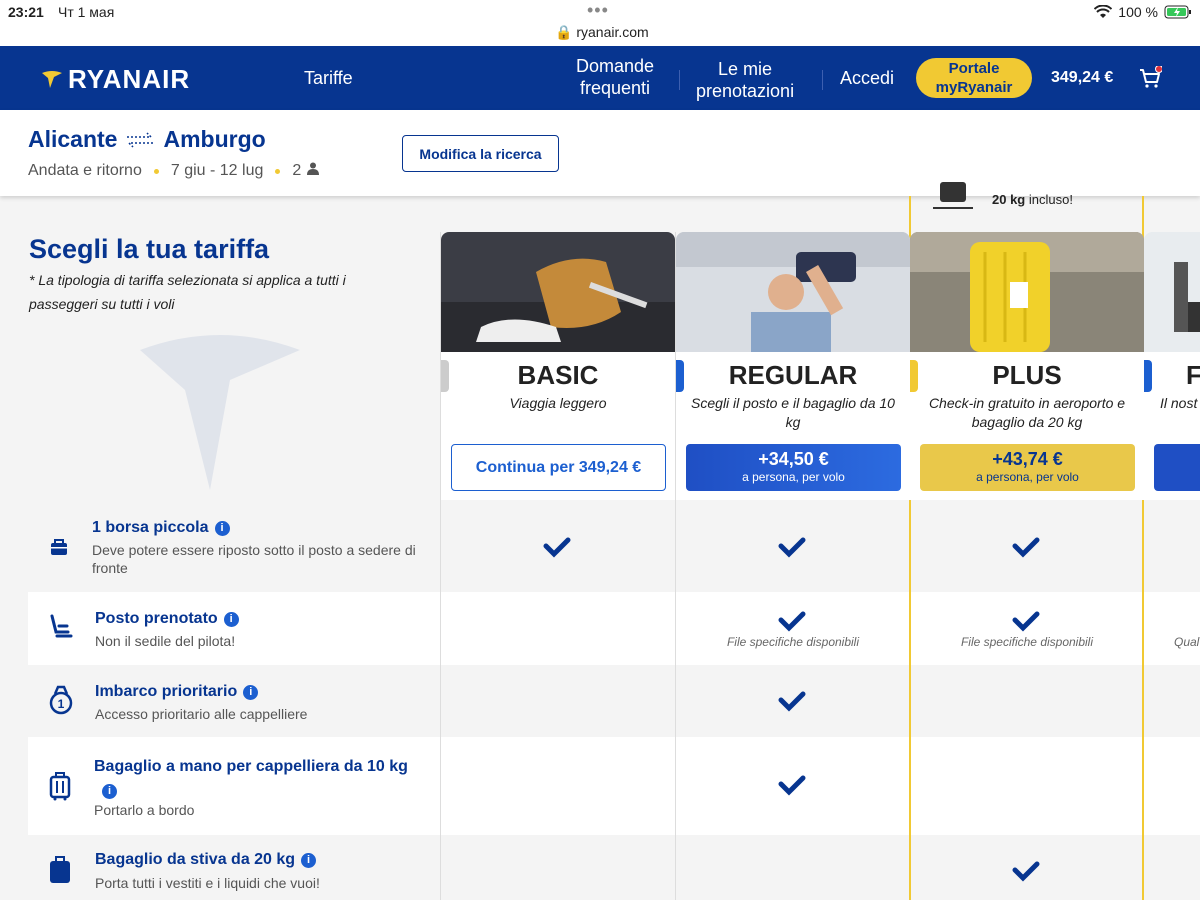 This screenshot has width=1200, height=900. I want to click on fare-name: PLUS, so click(1027, 375).